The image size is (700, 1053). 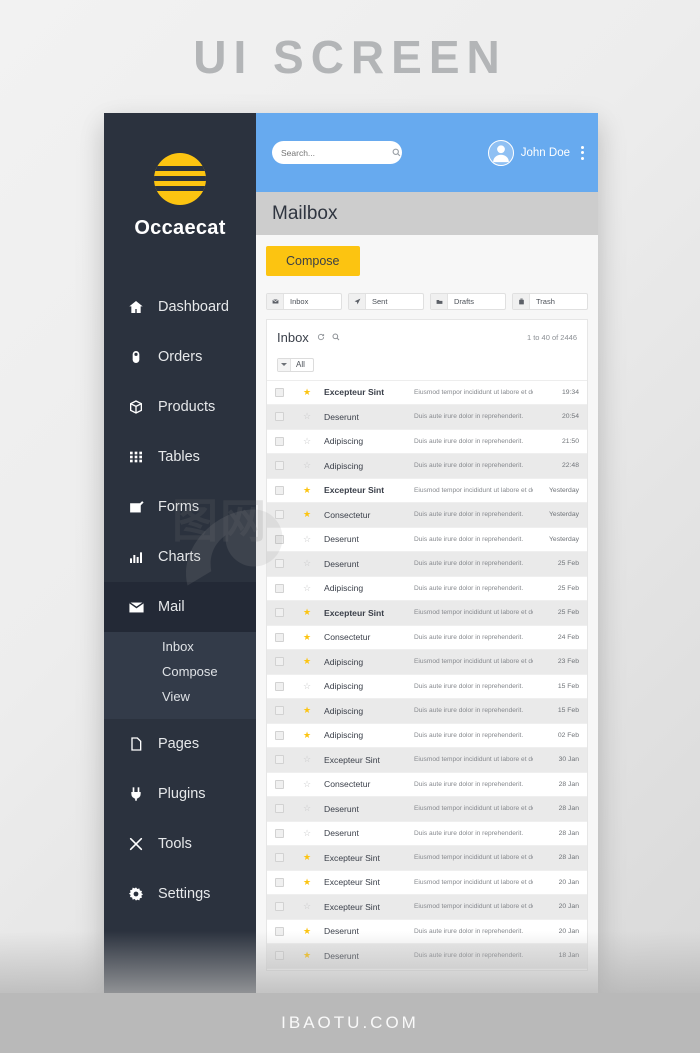 I want to click on tab-inbox: Inbox, so click(x=304, y=301).